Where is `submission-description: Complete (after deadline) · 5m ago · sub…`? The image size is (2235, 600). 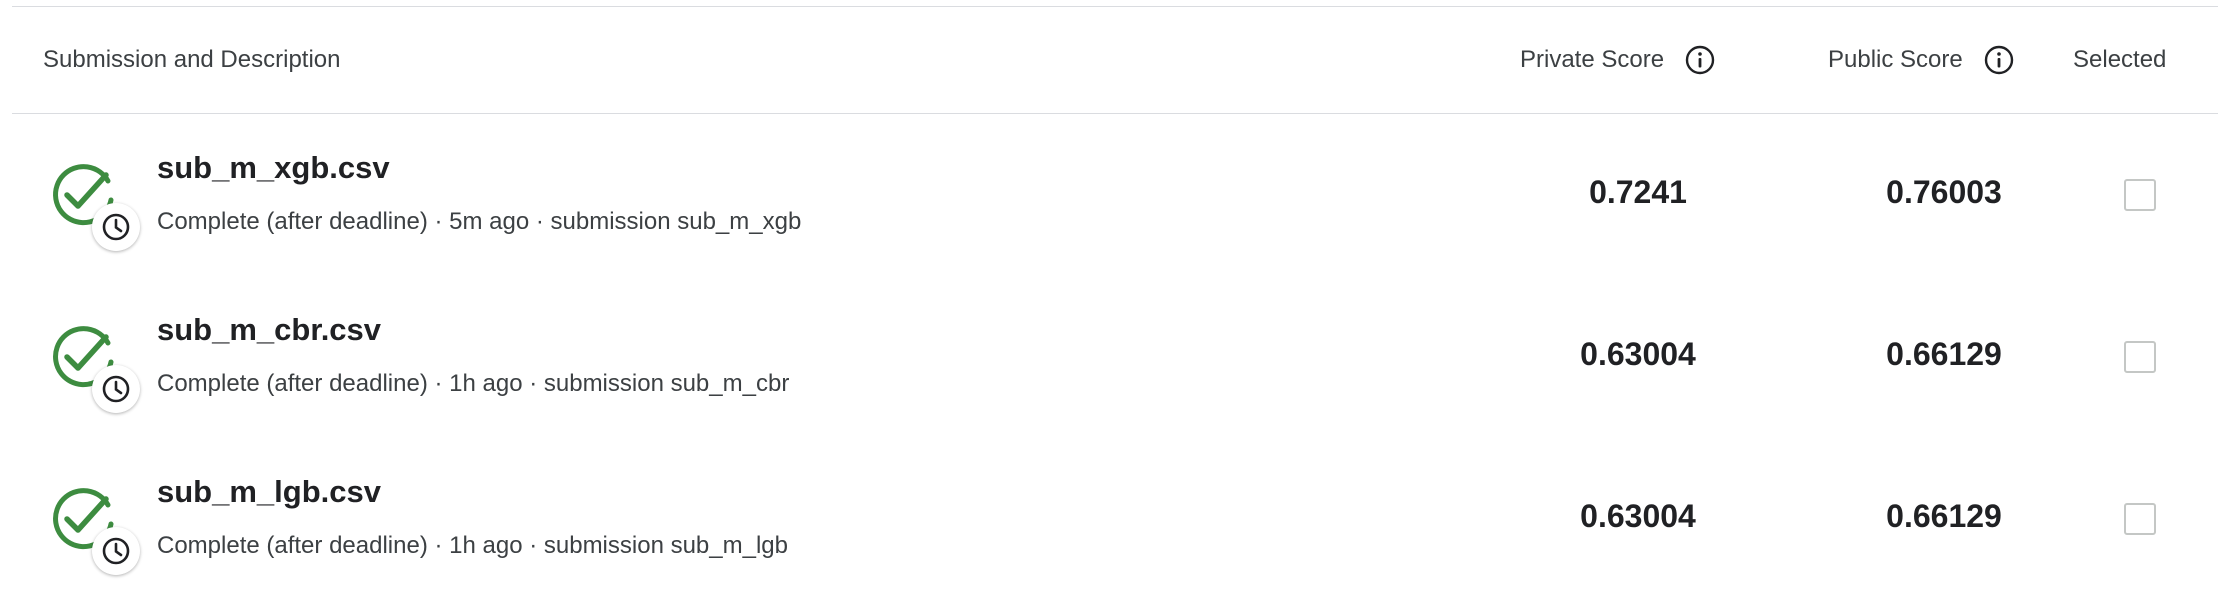 submission-description: Complete (after deadline) · 5m ago · sub… is located at coordinates (479, 221).